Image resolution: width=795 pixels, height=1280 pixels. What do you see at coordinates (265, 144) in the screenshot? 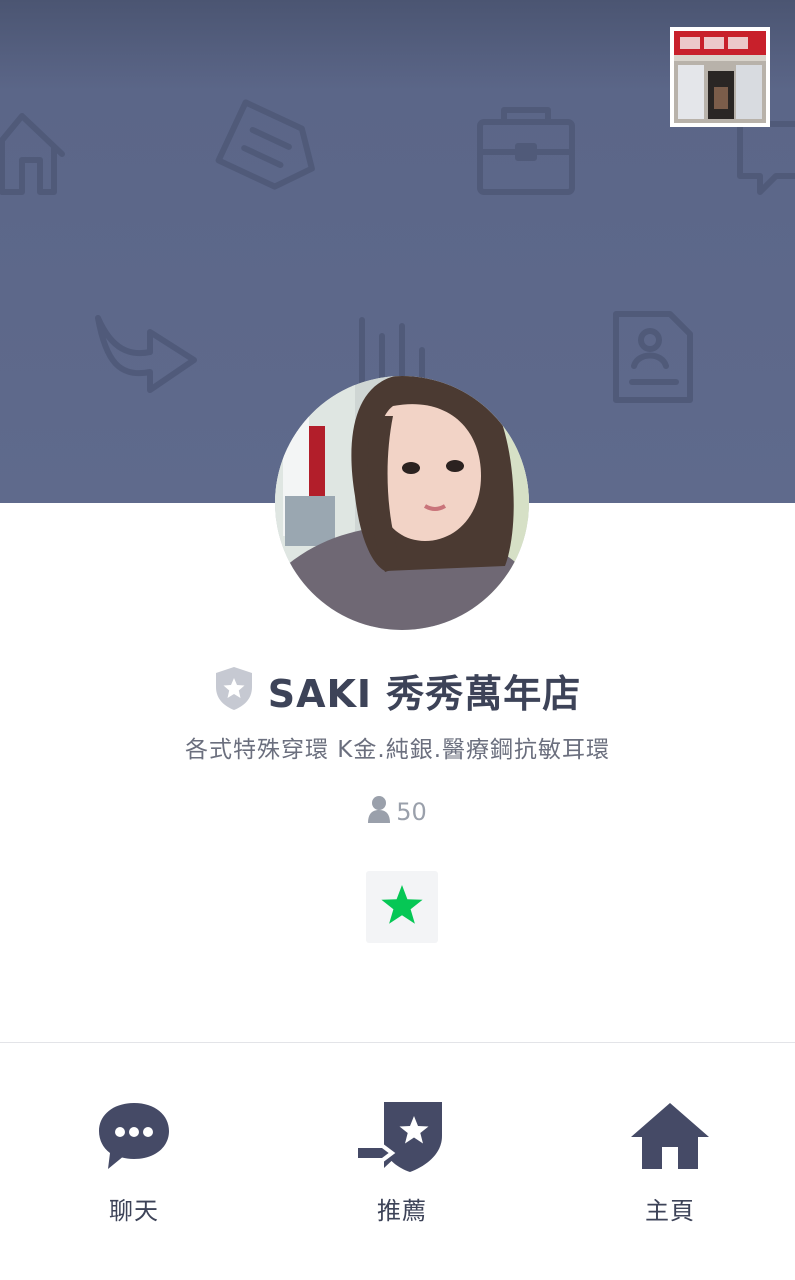
I see `tag-pattern-icon` at bounding box center [265, 144].